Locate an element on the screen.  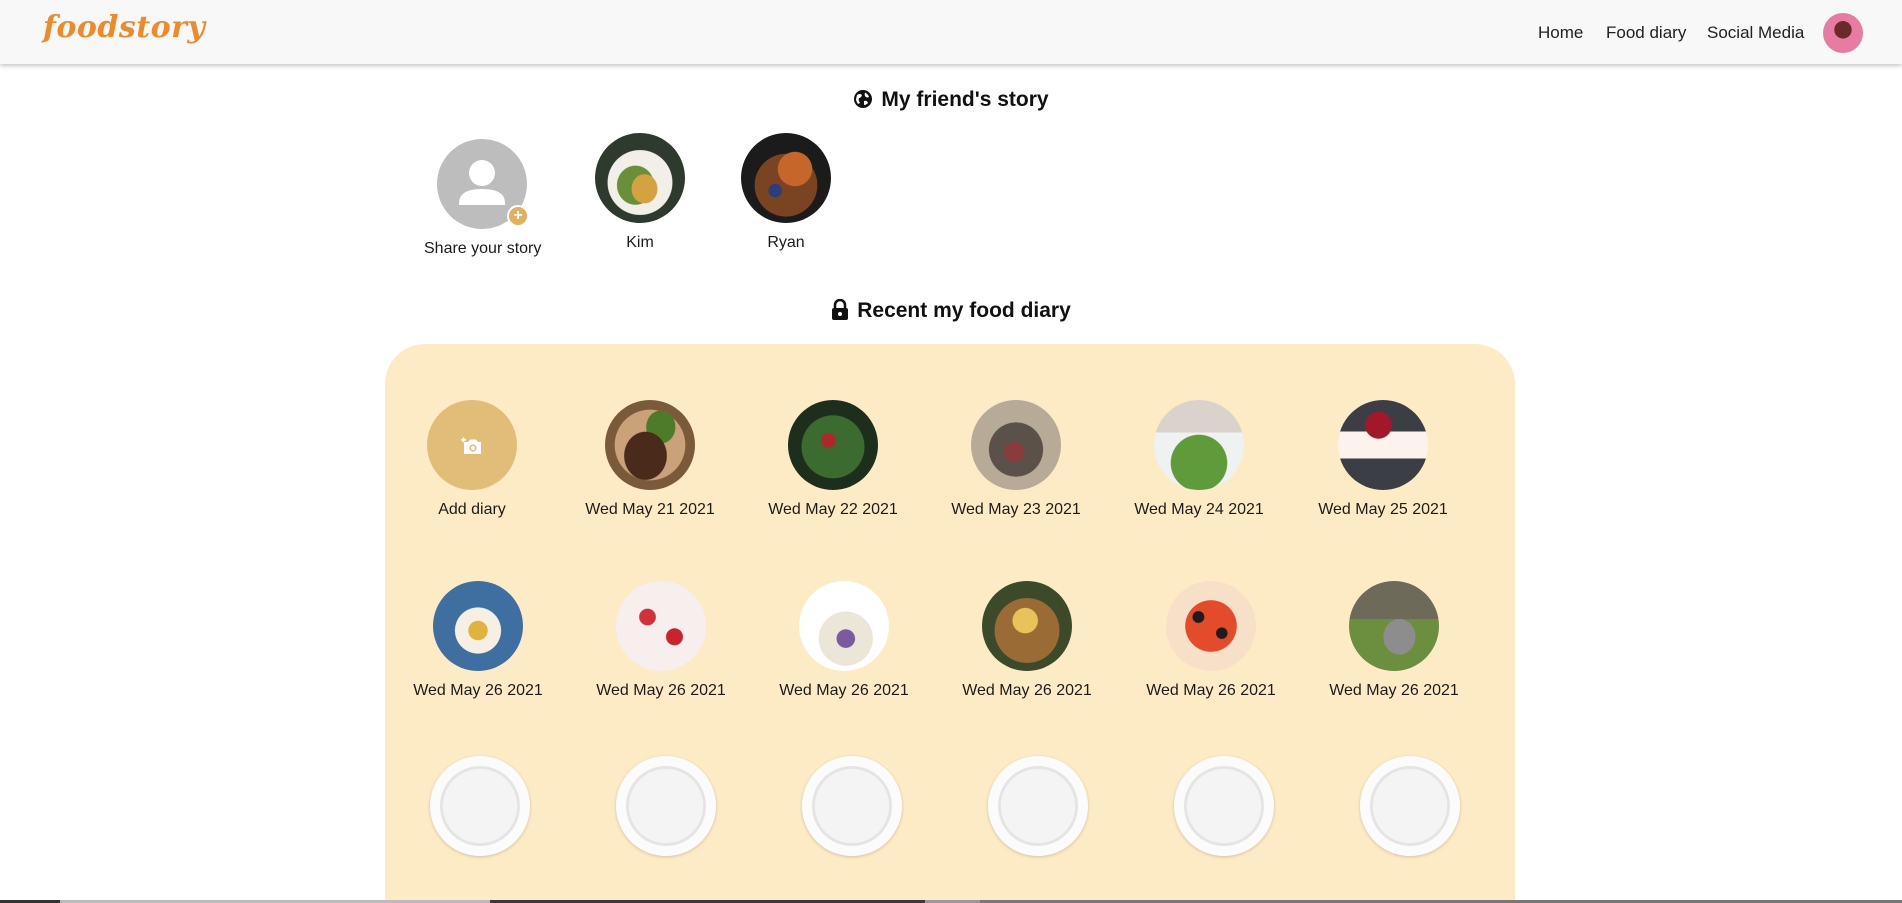
nav-social-media-link: Social Media is located at coordinates (1755, 33).